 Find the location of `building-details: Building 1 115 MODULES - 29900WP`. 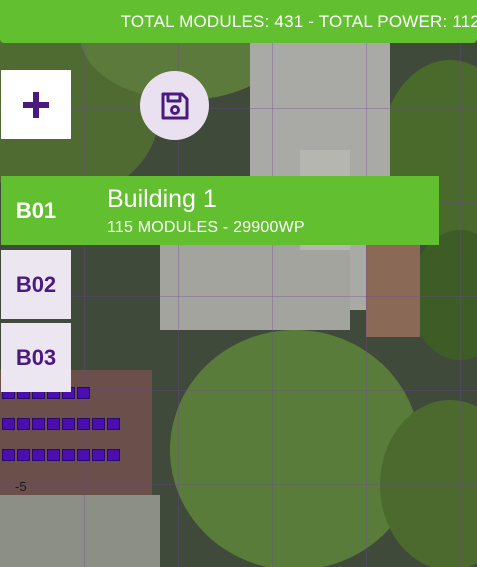

building-details: Building 1 115 MODULES - 29900WP is located at coordinates (206, 211).